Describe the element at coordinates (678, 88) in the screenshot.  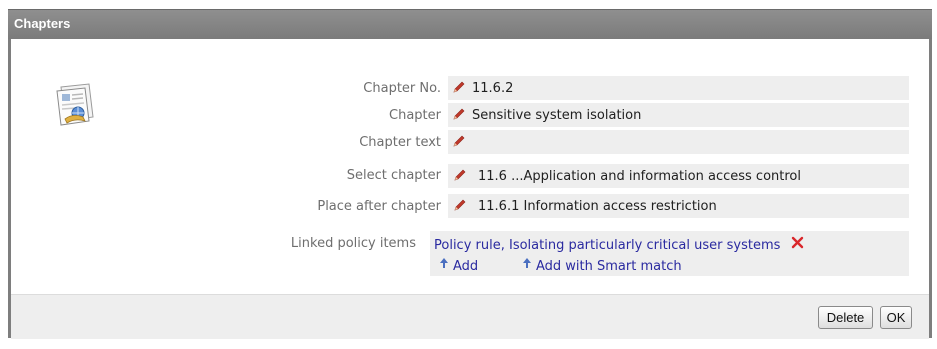
I see `chapter-no-field: 11.6.2` at that location.